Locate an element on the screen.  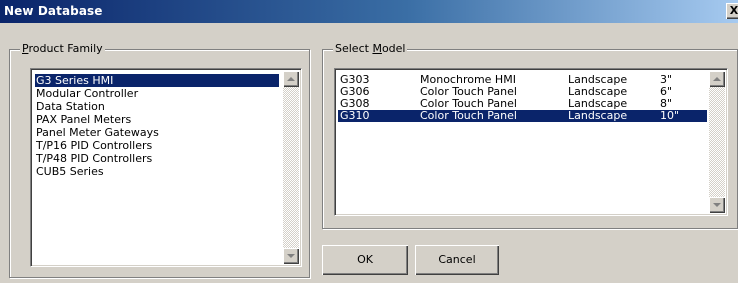
model-size-cell: 10" is located at coordinates (670, 115).